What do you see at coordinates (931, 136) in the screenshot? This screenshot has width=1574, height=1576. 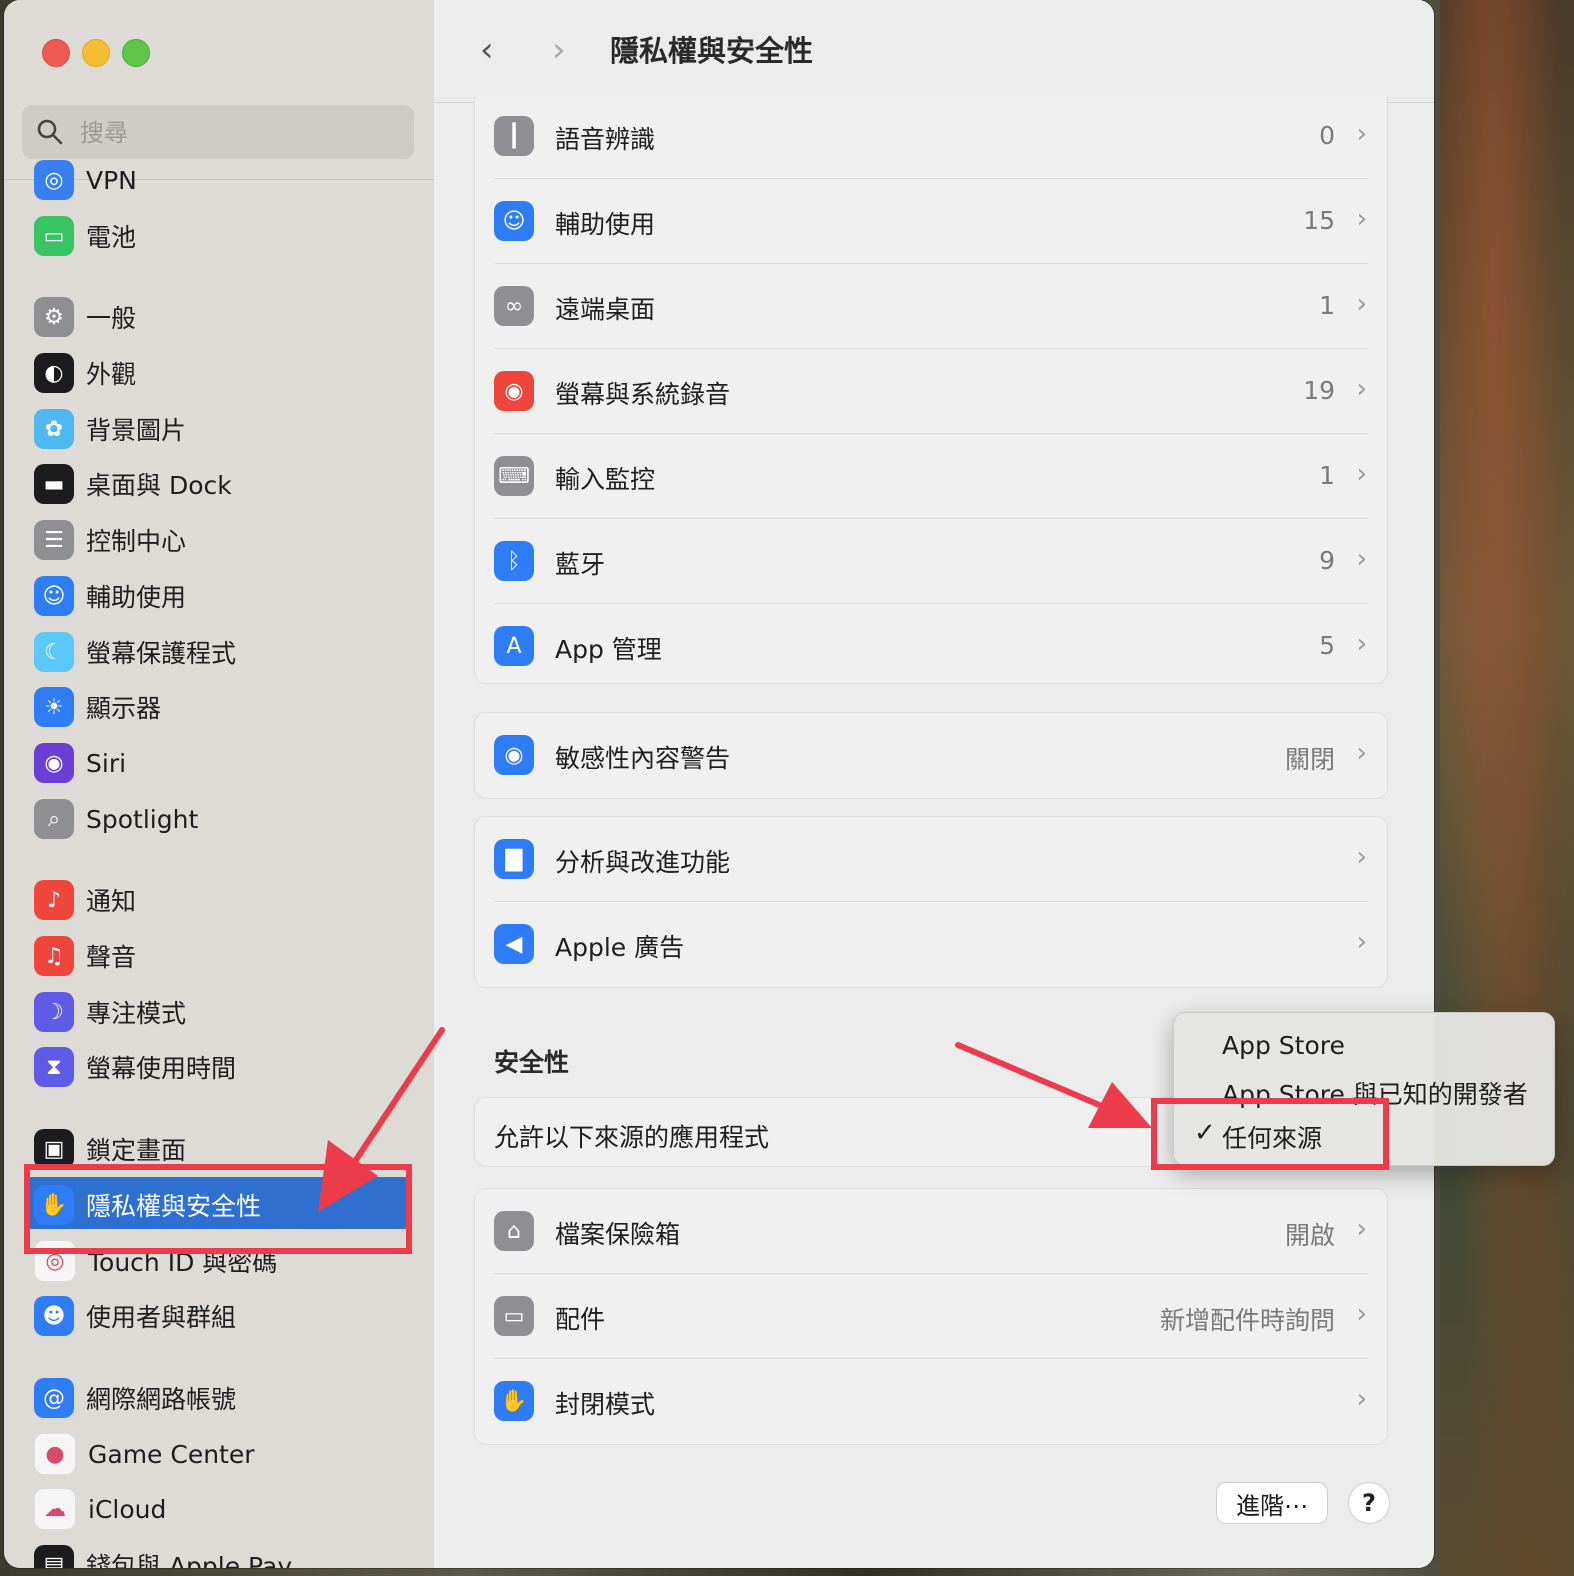 I see `settings-row: ┃ 語音辨識 0 ›` at bounding box center [931, 136].